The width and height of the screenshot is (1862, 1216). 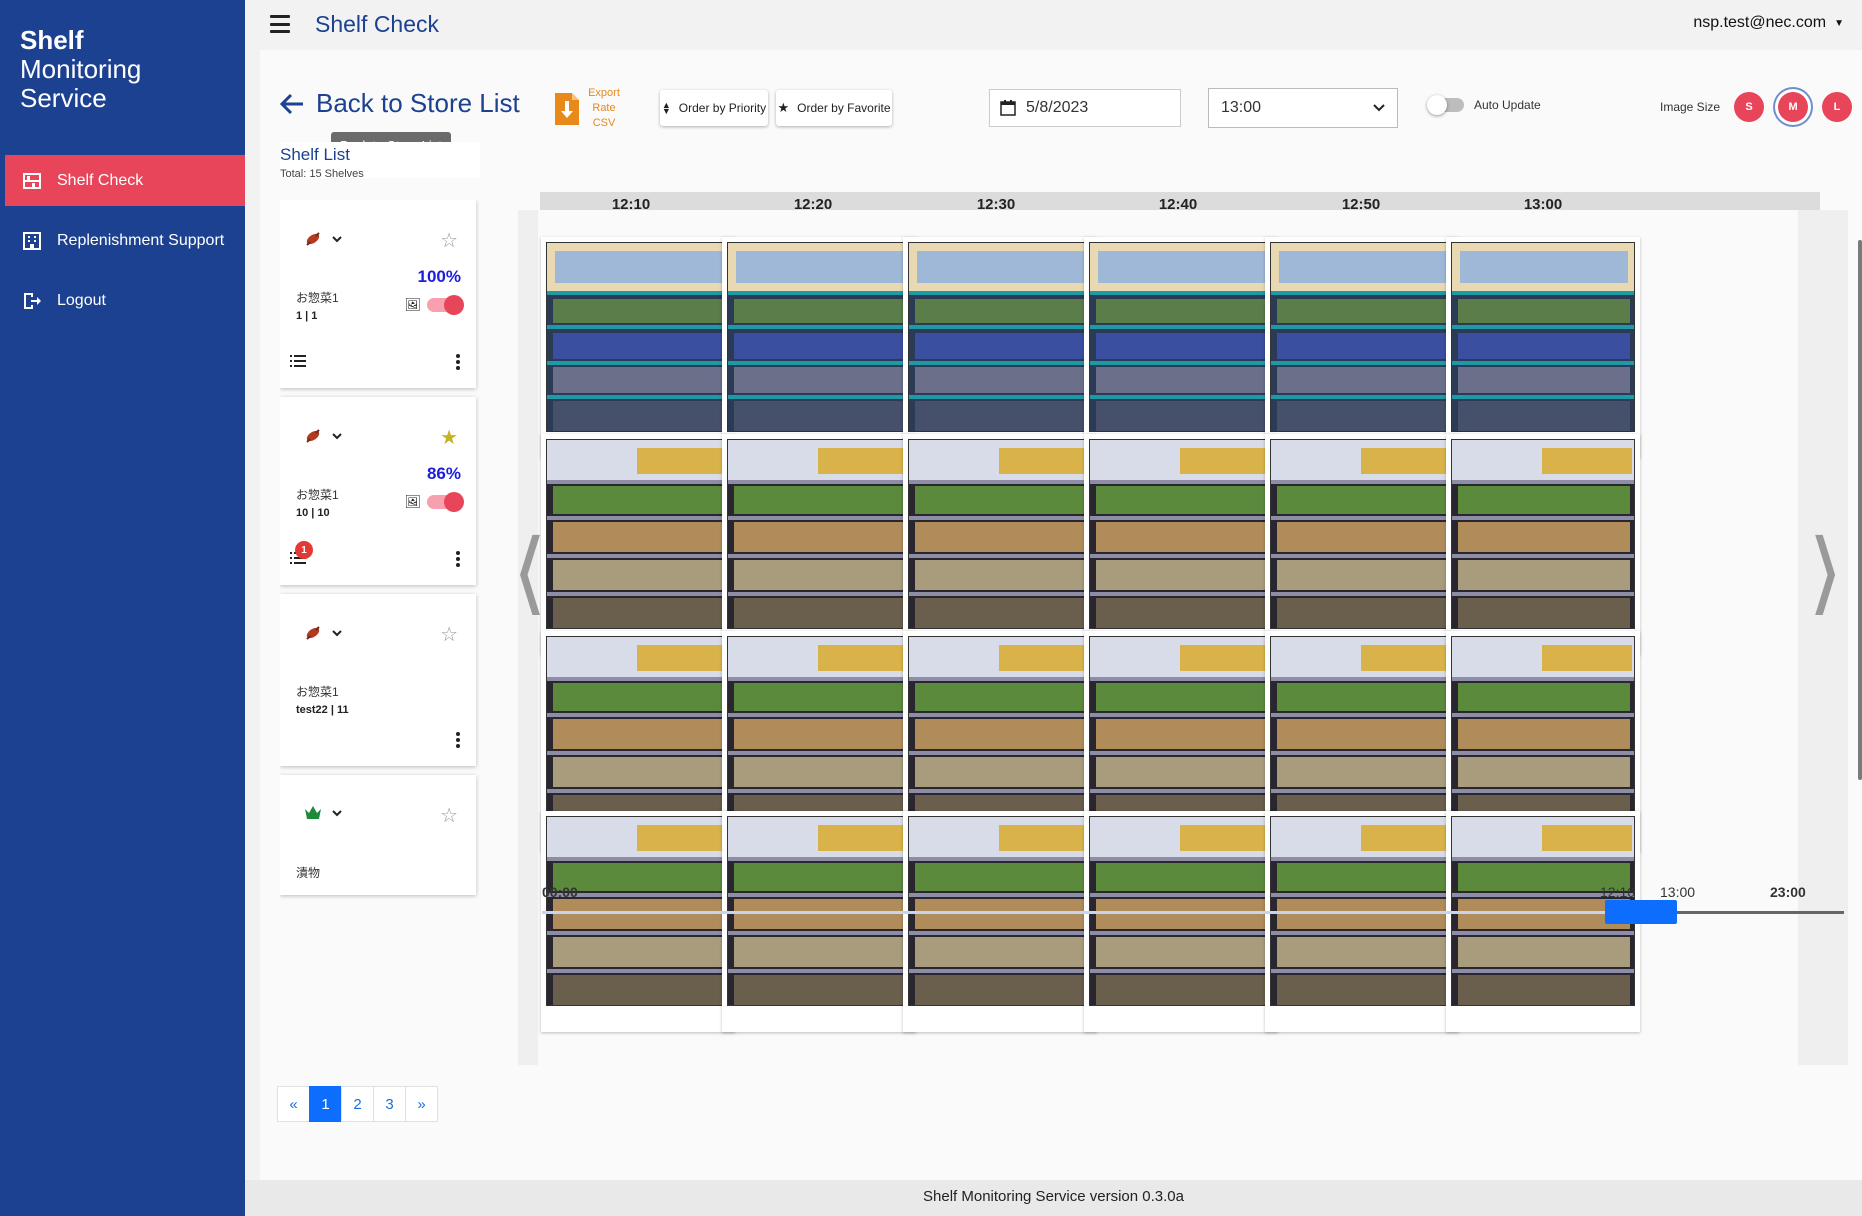 What do you see at coordinates (532, 572) in the screenshot?
I see `chevron-left-icon: ⟨` at bounding box center [532, 572].